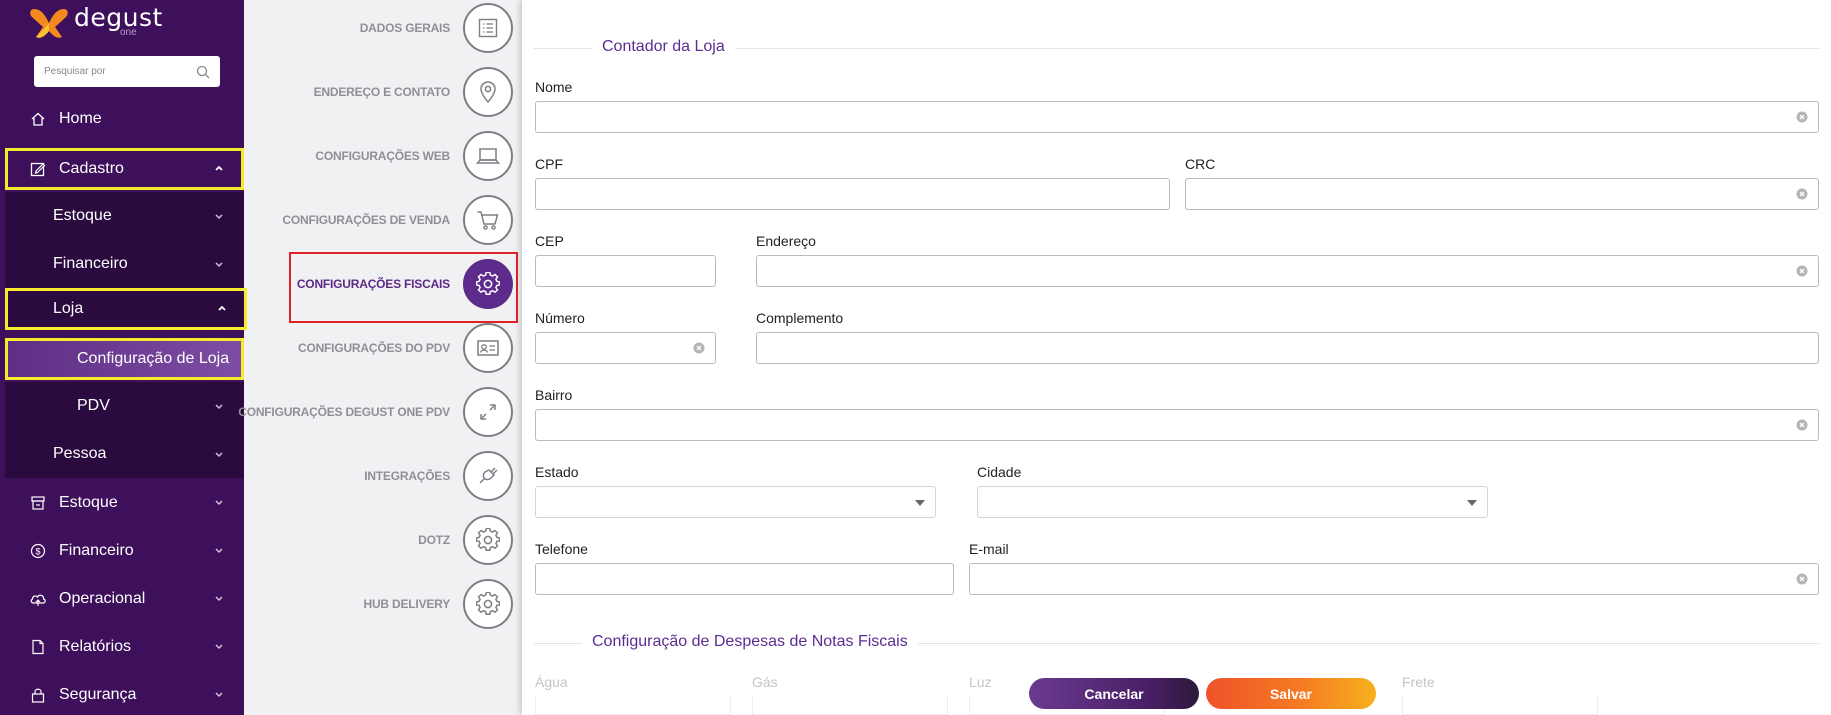 The image size is (1831, 715). Describe the element at coordinates (403, 287) in the screenshot. I see `active-step-highlight` at that location.